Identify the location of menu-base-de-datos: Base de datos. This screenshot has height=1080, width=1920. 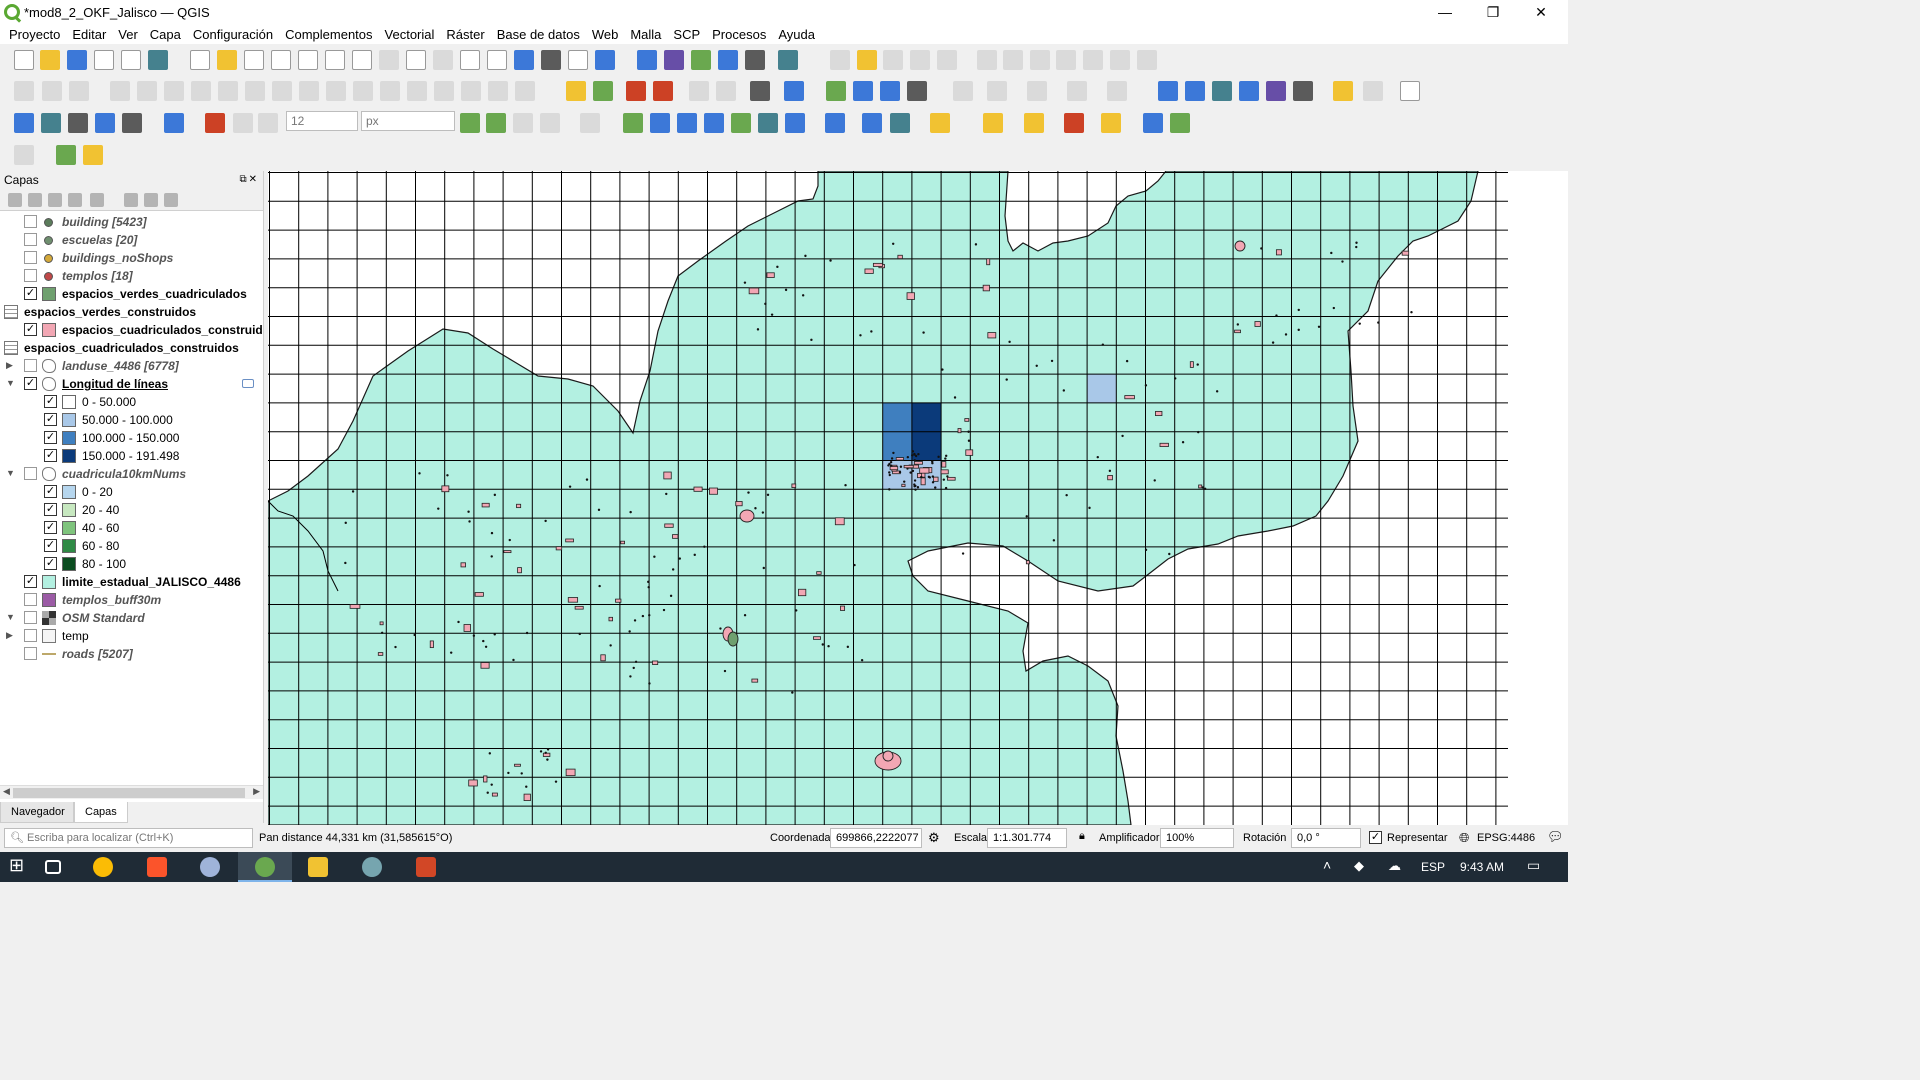
(538, 34).